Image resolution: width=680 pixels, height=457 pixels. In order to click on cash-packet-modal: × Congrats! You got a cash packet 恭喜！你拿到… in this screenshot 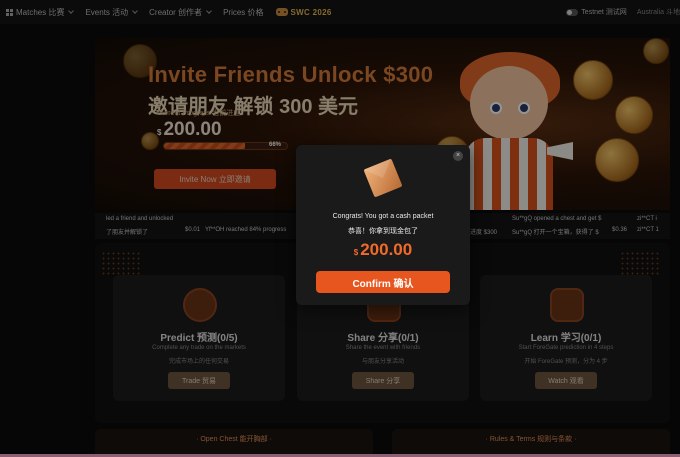, I will do `click(383, 225)`.